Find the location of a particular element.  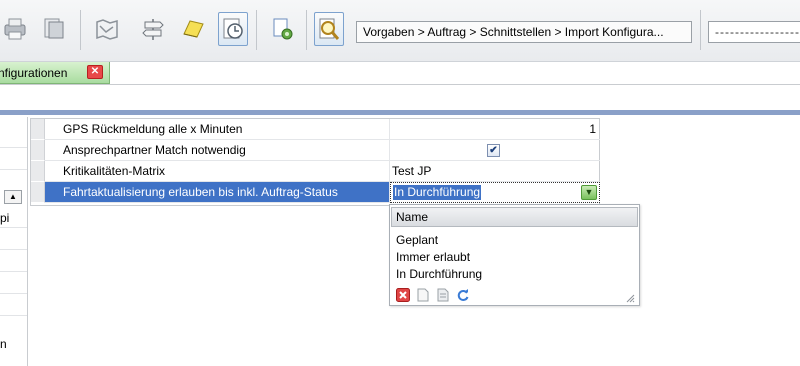

toolbar-select-field: -------------------- is located at coordinates (754, 32).